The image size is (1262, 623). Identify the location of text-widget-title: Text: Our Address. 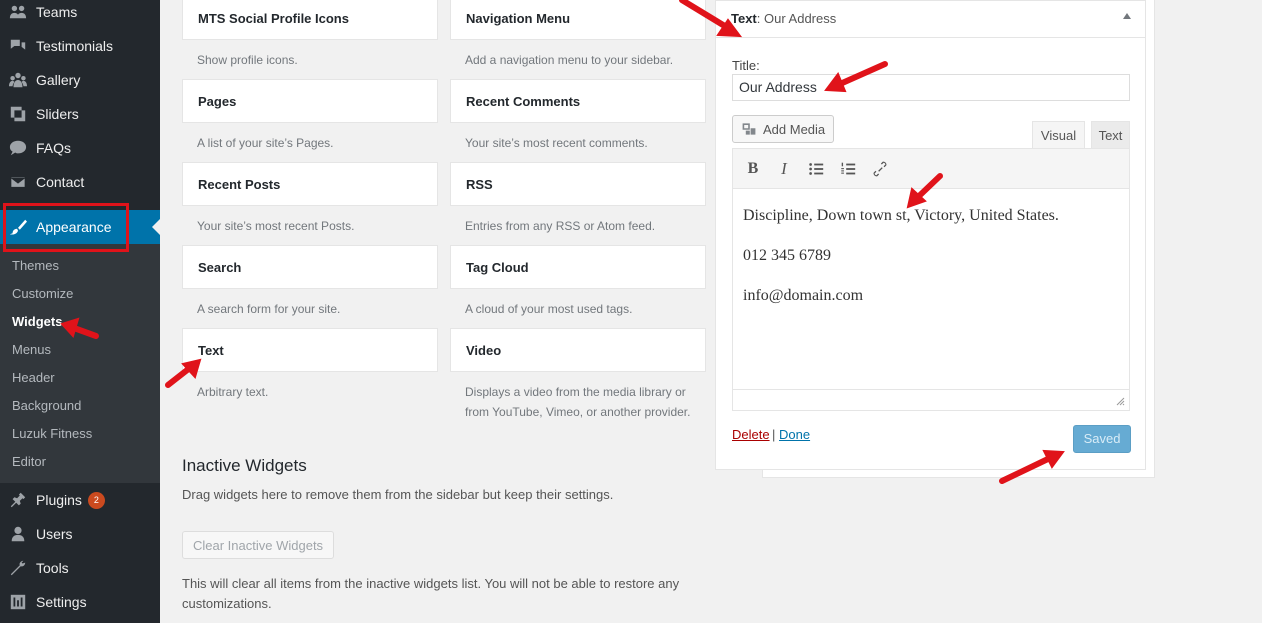
(783, 18).